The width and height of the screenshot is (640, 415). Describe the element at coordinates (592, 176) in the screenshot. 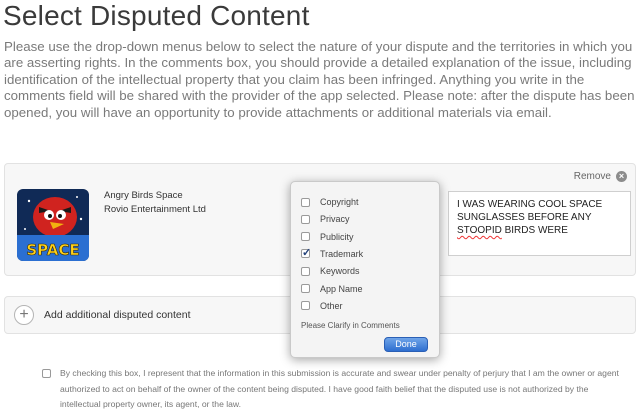

I see `remove-label: Remove` at that location.